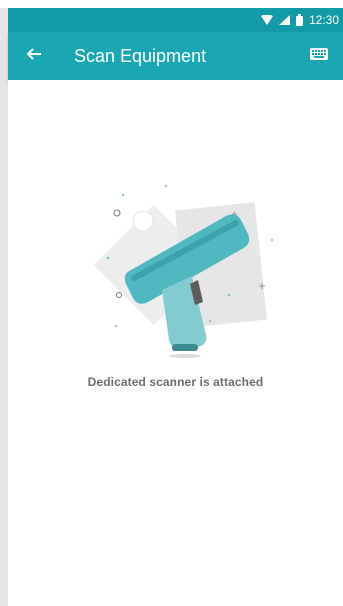 The height and width of the screenshot is (606, 343). Describe the element at coordinates (140, 55) in the screenshot. I see `page-title: Scan Equipment` at that location.